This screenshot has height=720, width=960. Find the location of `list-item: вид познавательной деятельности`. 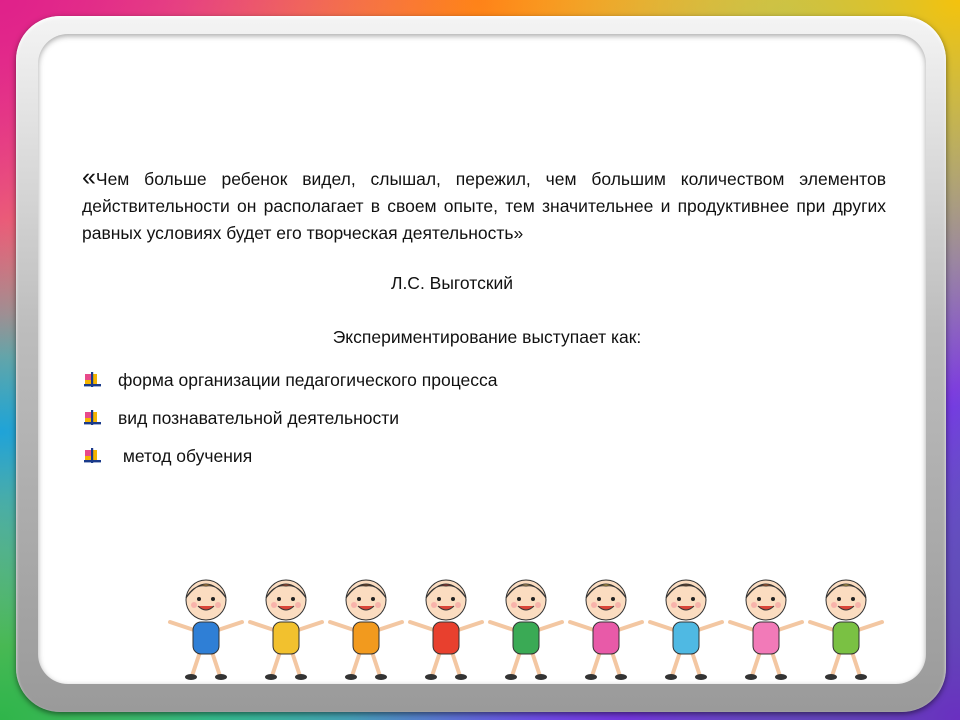

list-item: вид познавательной деятельности is located at coordinates (290, 418).